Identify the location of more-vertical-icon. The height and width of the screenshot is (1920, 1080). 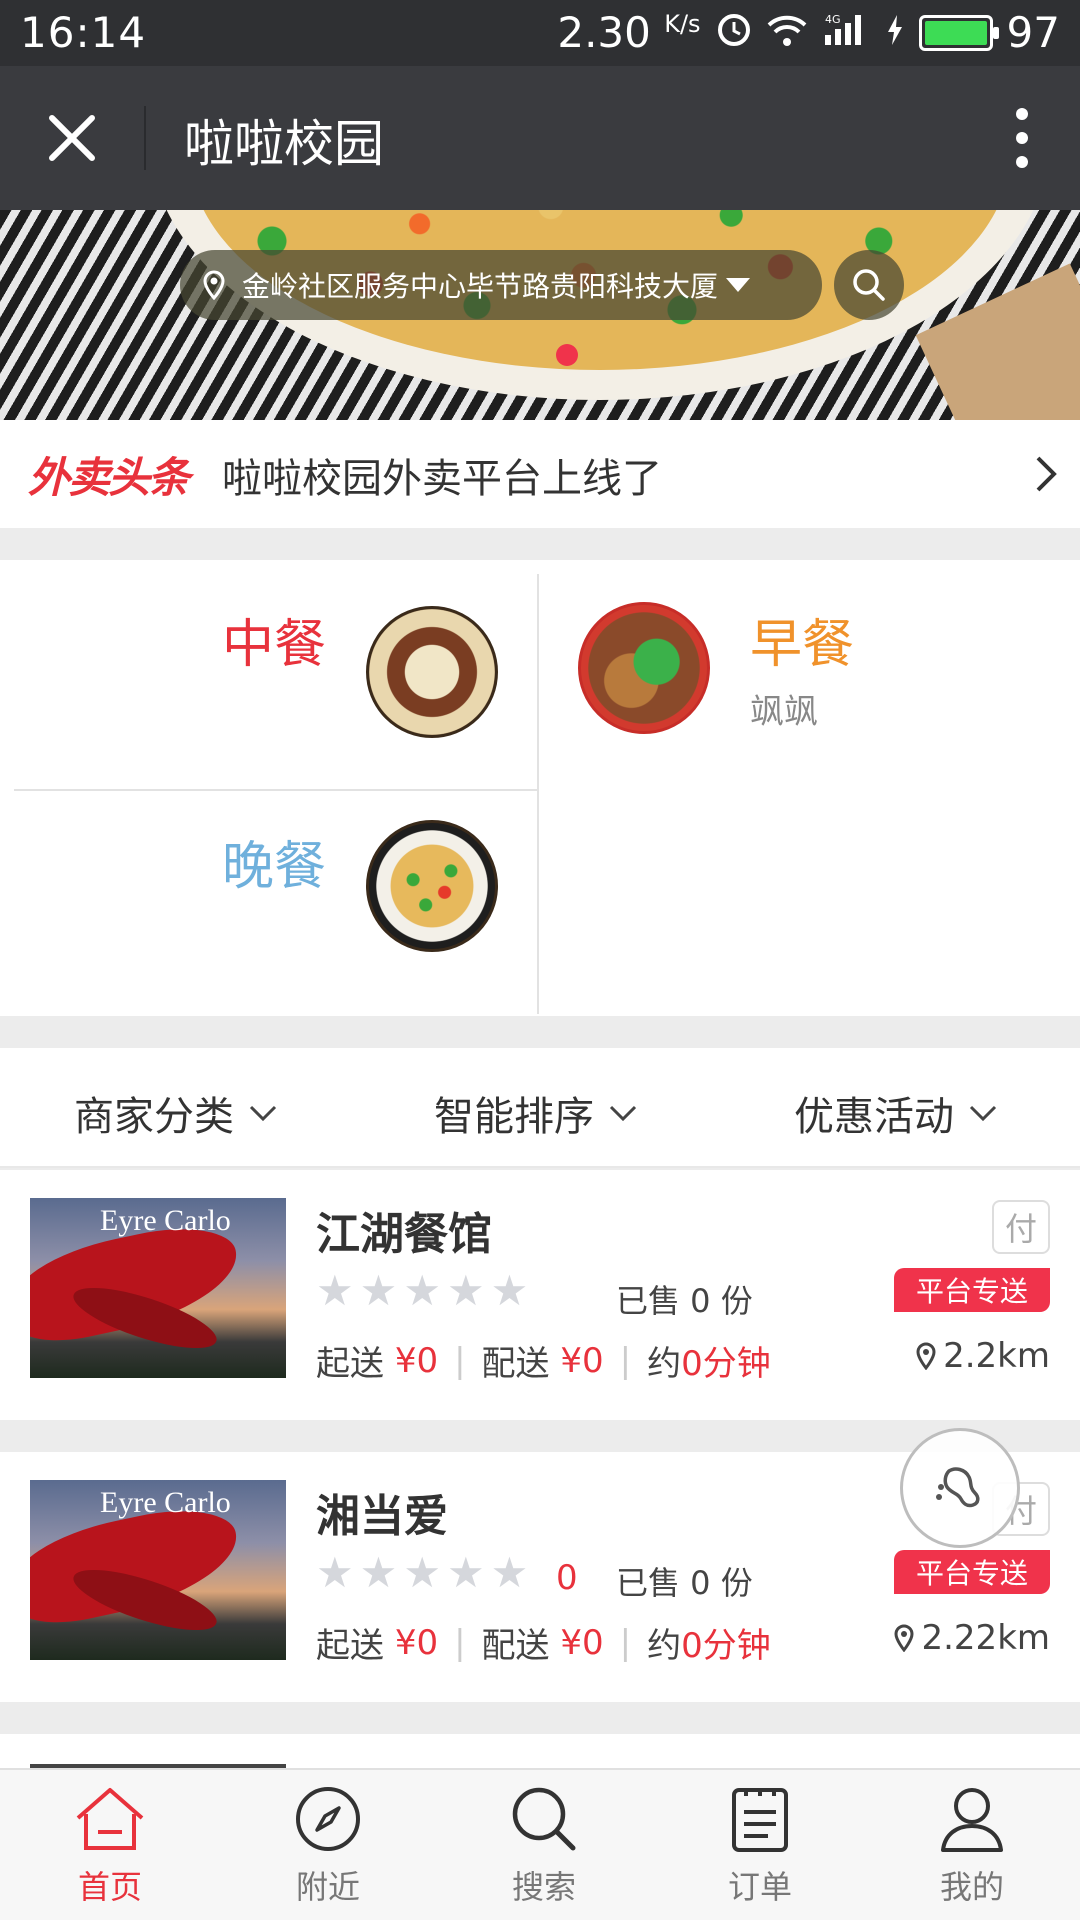
(1022, 138).